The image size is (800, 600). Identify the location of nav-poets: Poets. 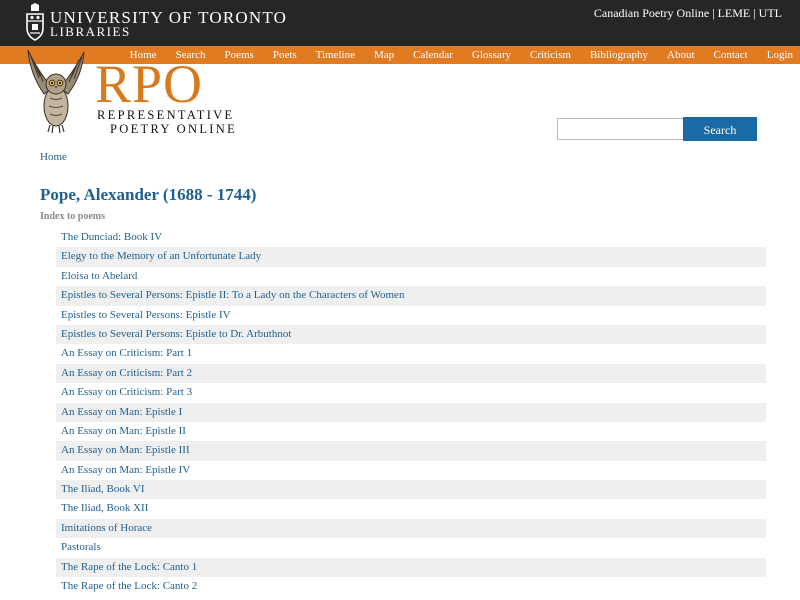
(285, 55).